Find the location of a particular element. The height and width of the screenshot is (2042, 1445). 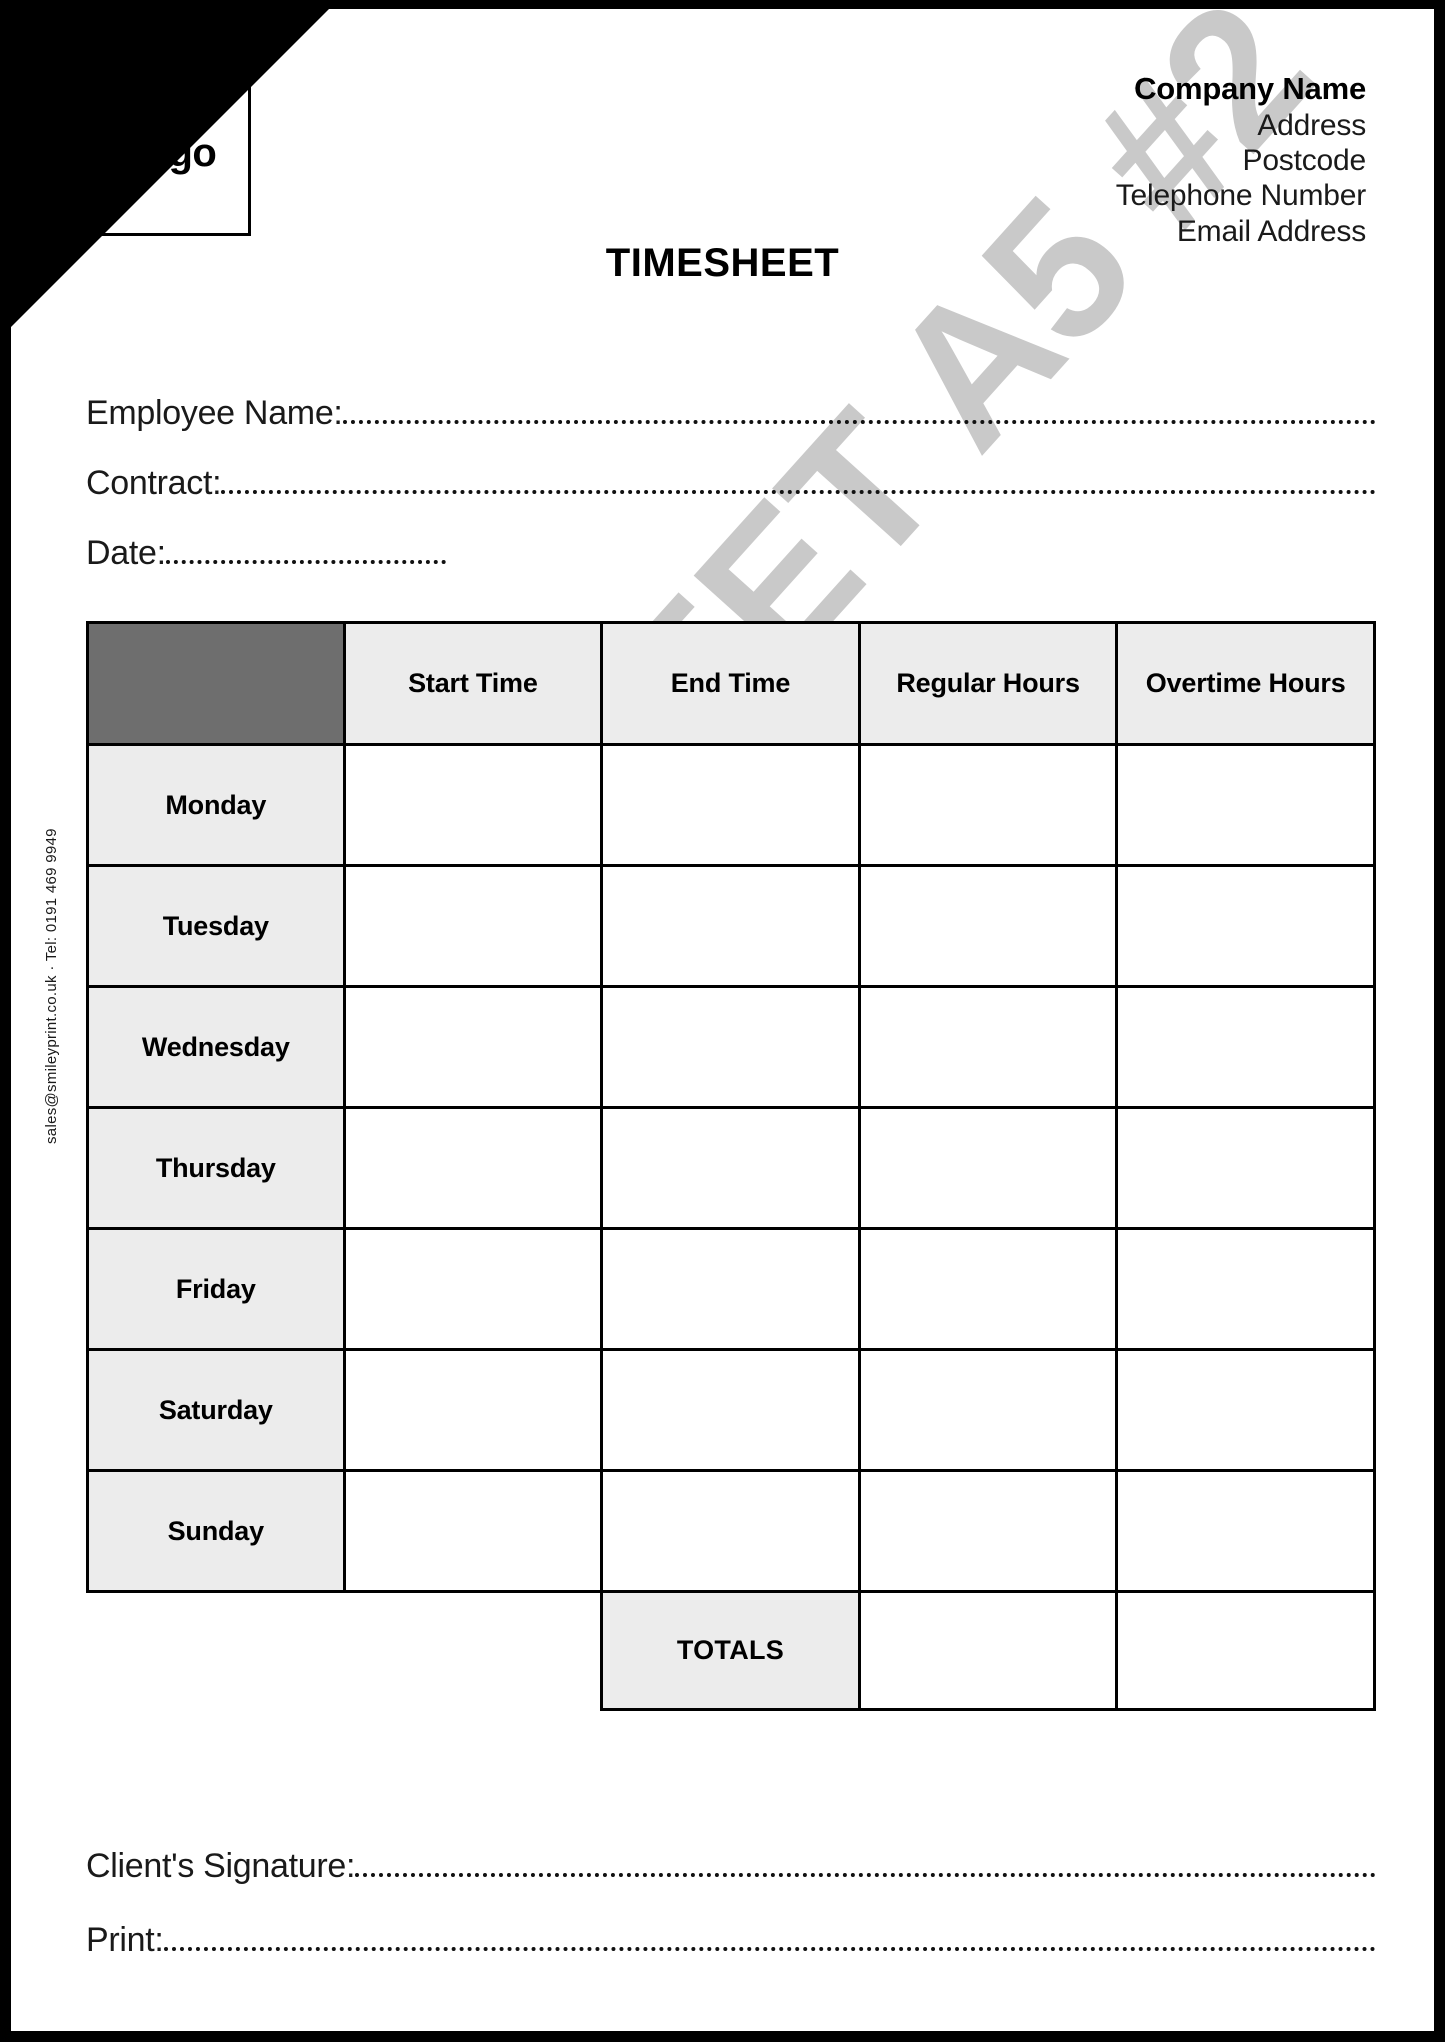

field-row-contract: Contract: is located at coordinates (731, 486).